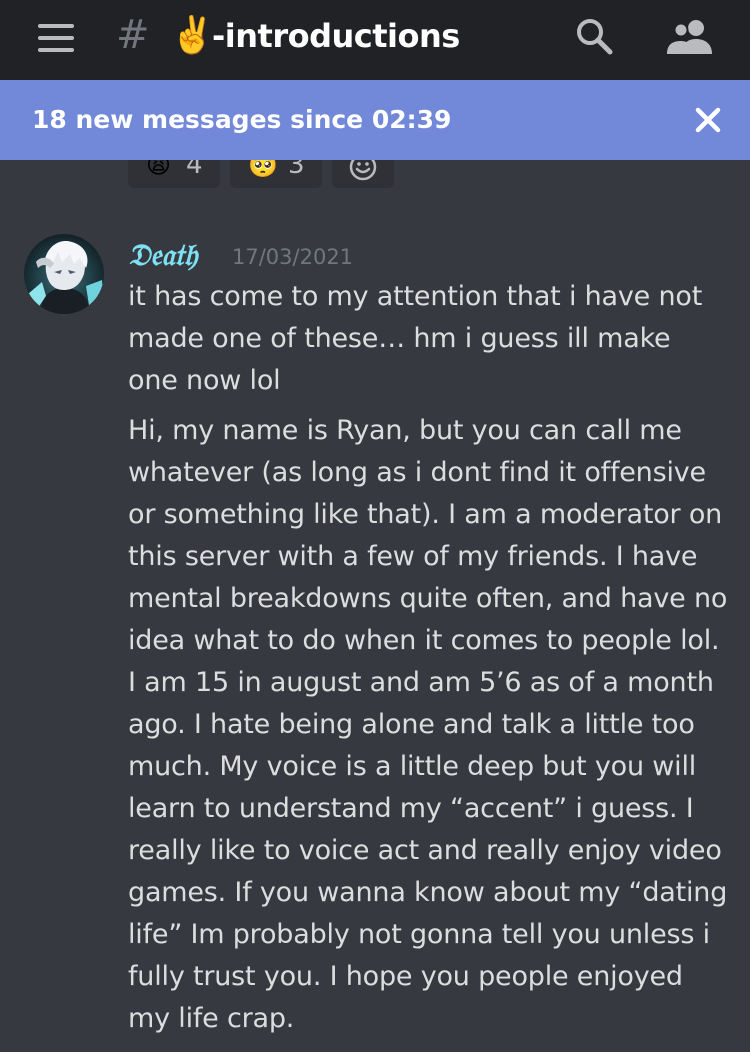 The width and height of the screenshot is (750, 1052). What do you see at coordinates (133, 35) in the screenshot?
I see `hash-icon: #` at bounding box center [133, 35].